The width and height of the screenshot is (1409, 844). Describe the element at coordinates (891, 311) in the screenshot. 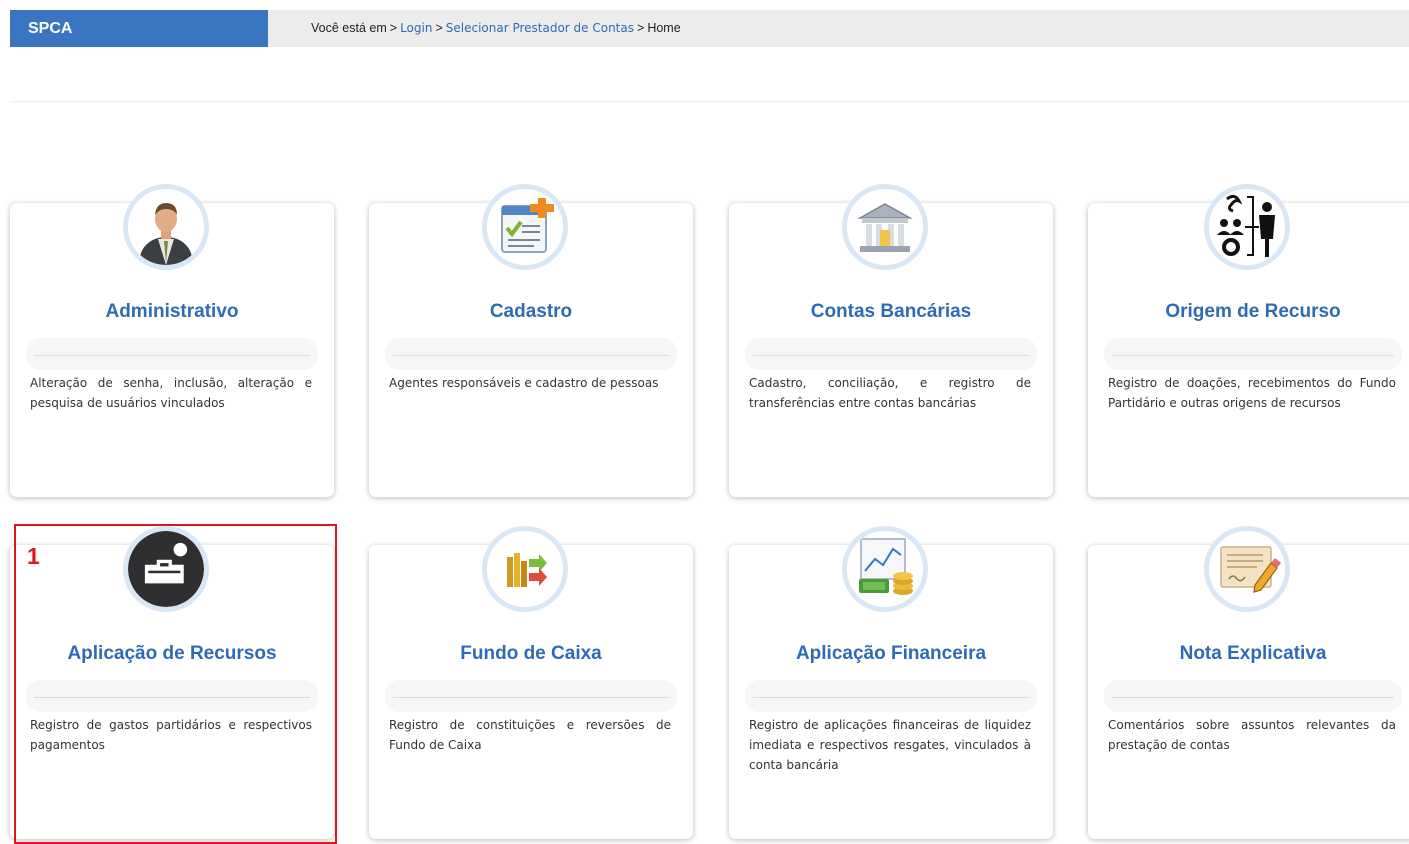

I see `card-title: Contas Bancárias` at that location.